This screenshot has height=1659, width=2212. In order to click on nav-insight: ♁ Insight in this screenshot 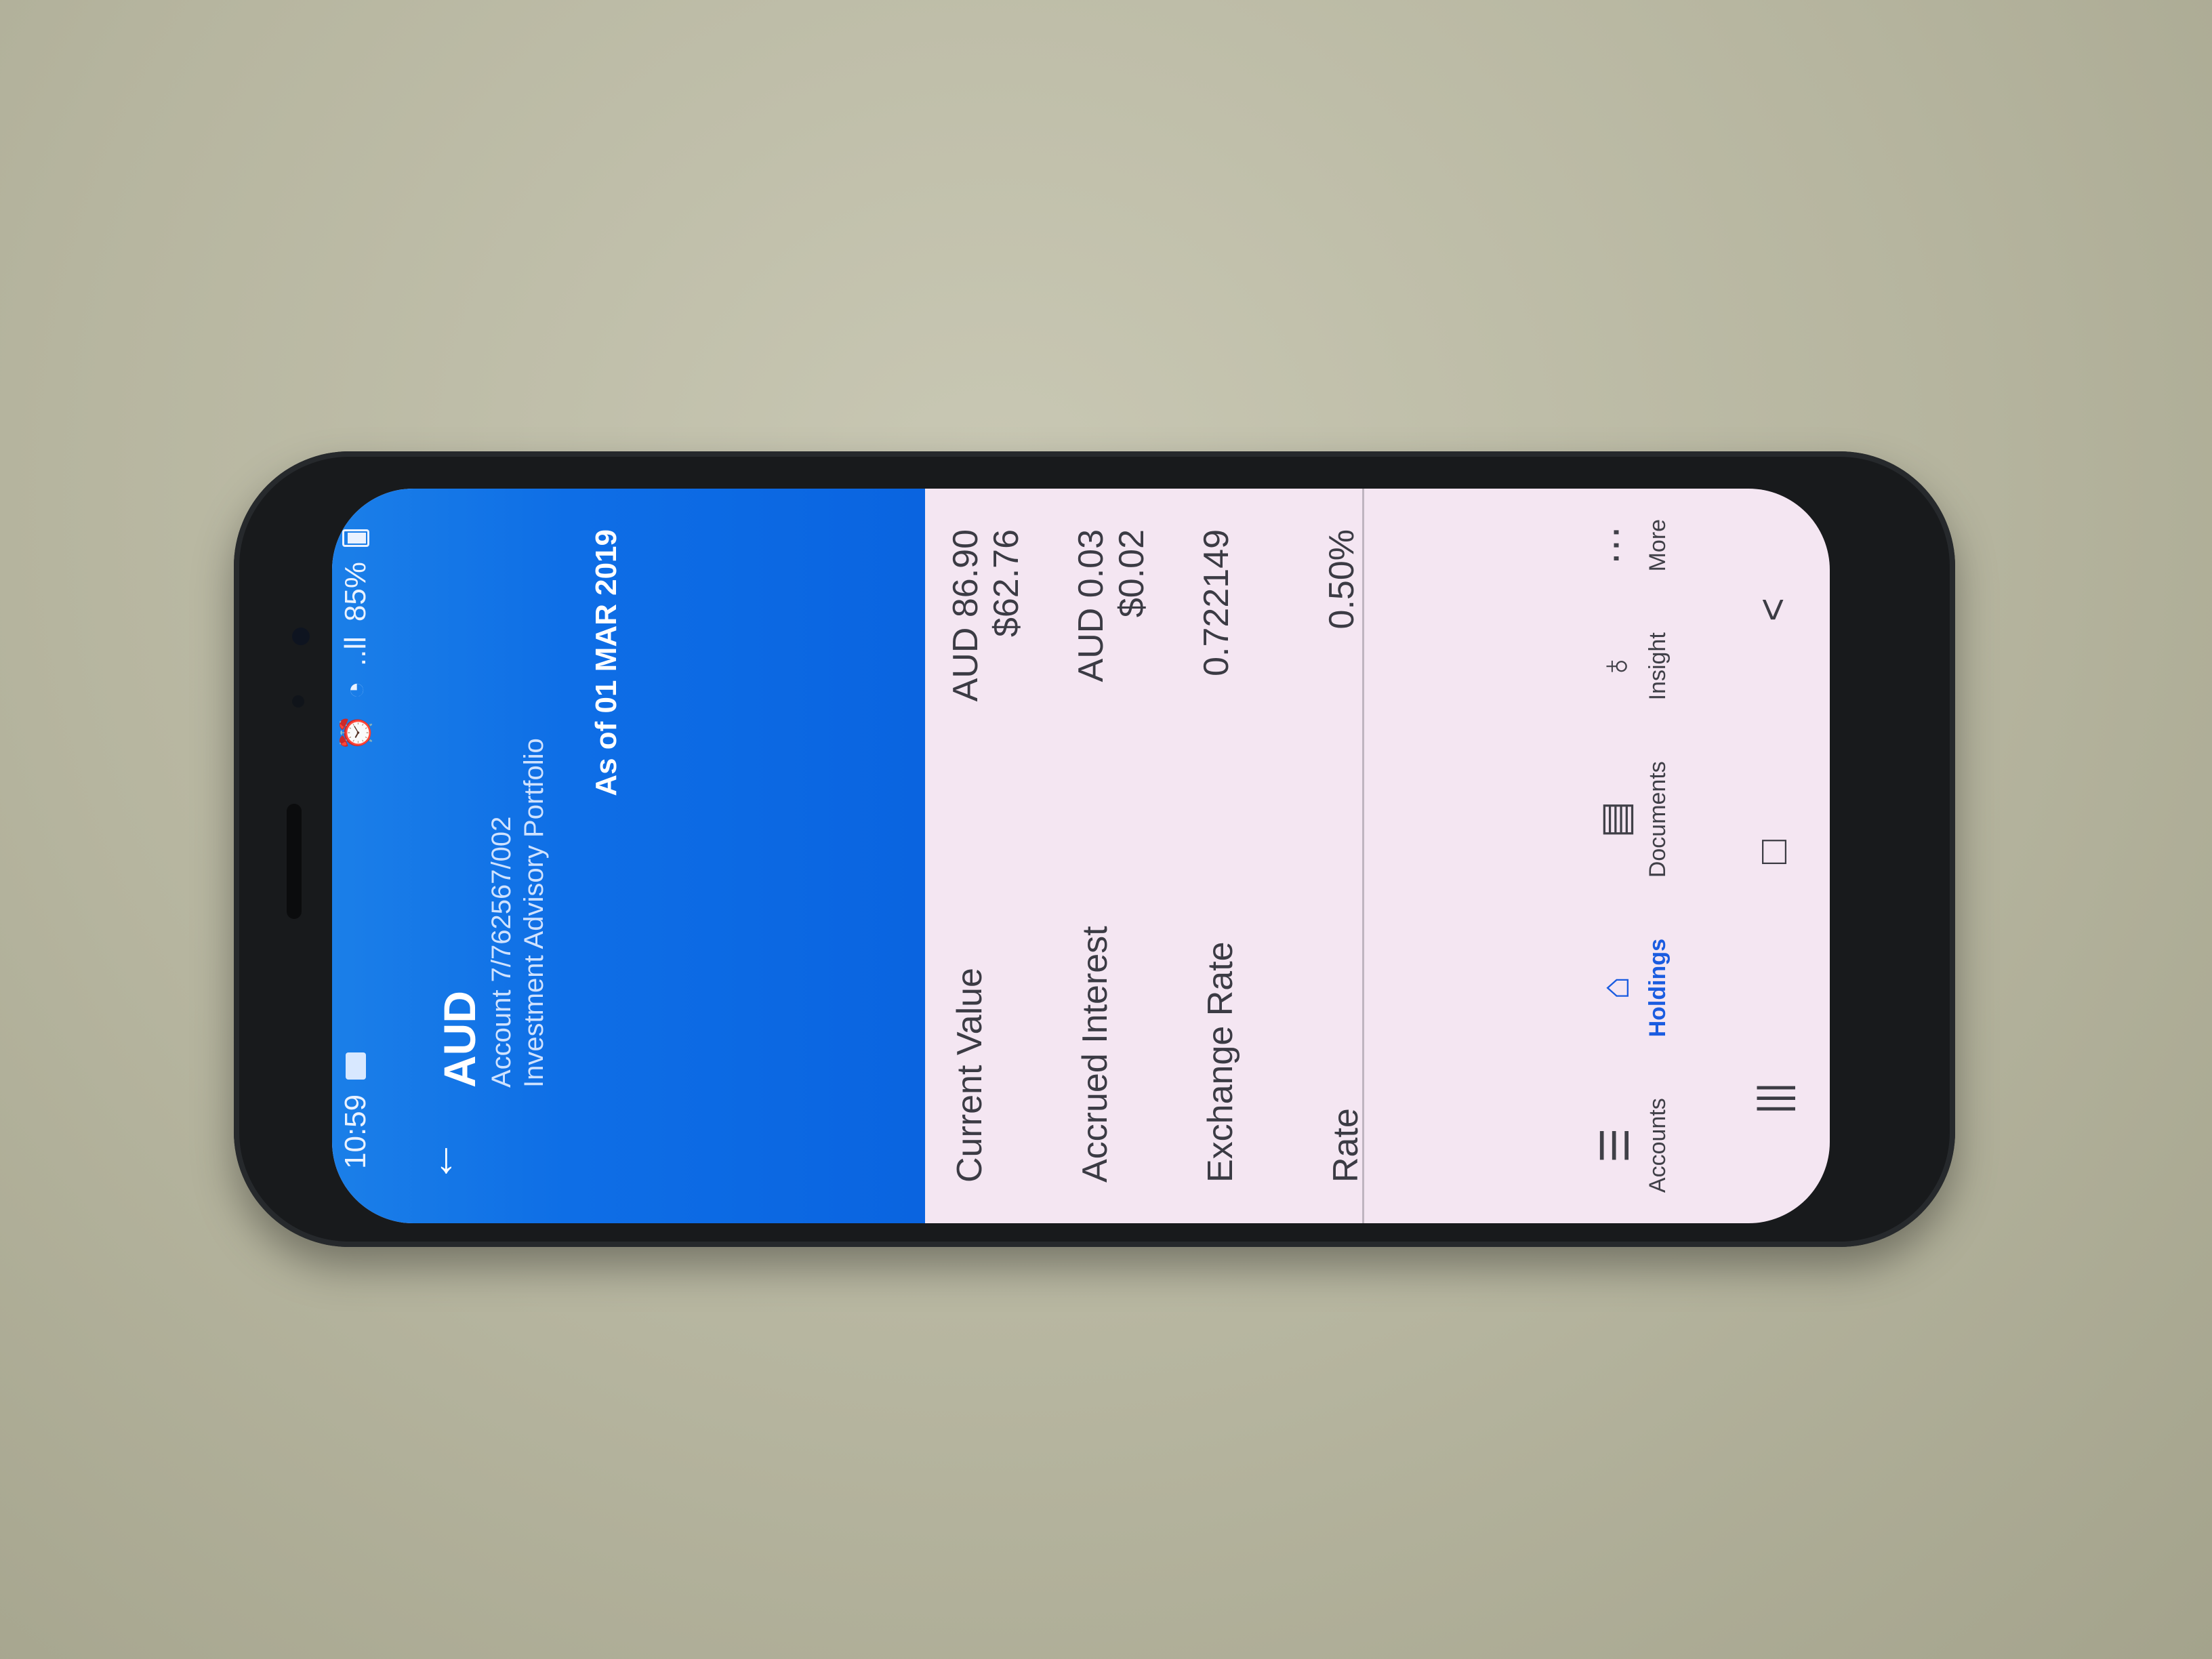, I will do `click(1632, 667)`.